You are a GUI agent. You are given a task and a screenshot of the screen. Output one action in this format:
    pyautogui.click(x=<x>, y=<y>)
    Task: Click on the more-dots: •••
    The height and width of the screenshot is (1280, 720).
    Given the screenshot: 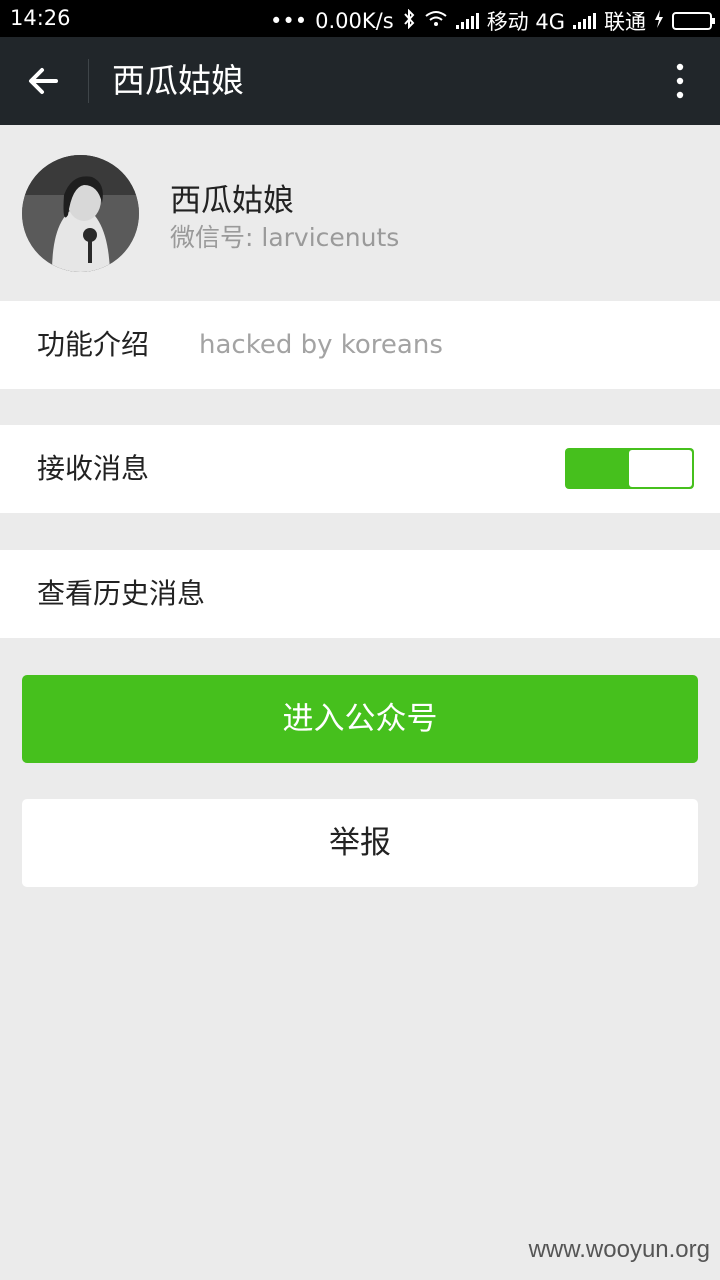 What is the action you would take?
    pyautogui.click(x=288, y=21)
    